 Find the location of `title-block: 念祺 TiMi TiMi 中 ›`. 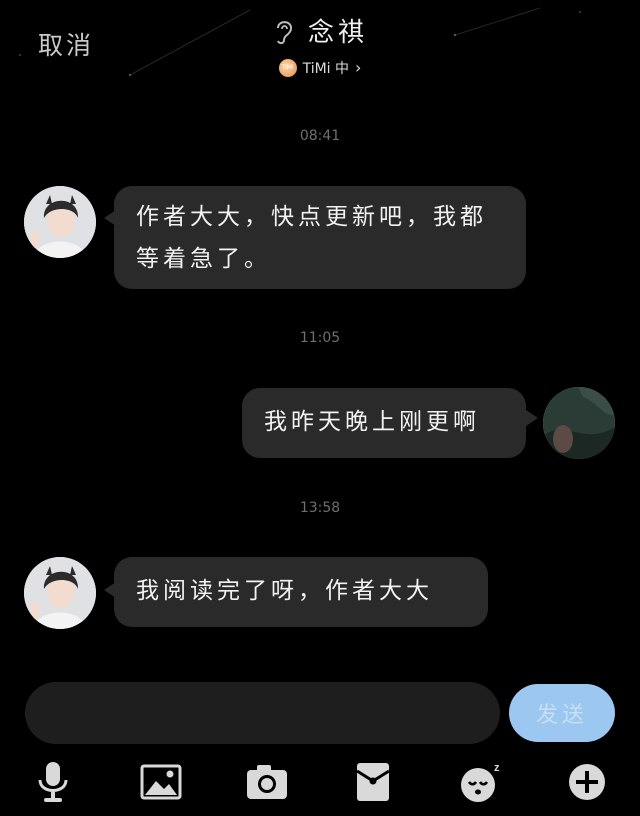

title-block: 念祺 TiMi TiMi 中 › is located at coordinates (320, 45).